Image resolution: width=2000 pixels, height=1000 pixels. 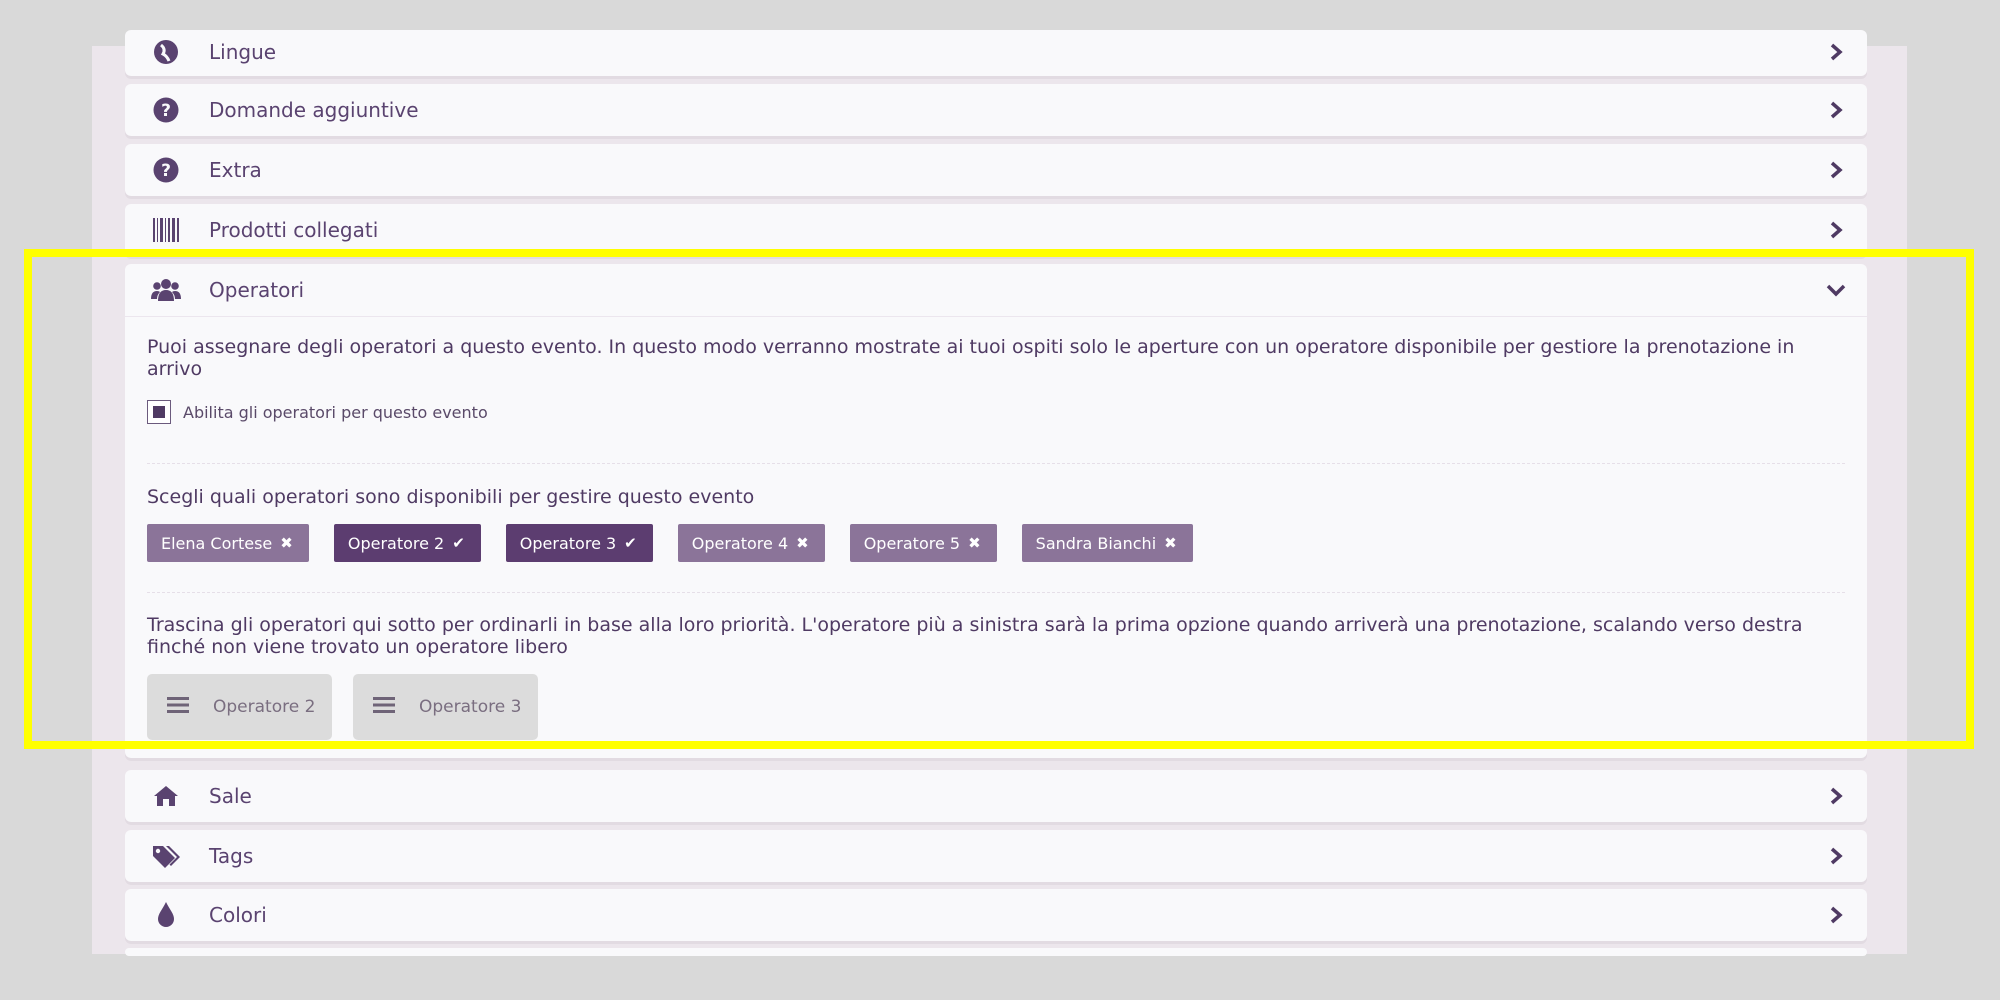 What do you see at coordinates (314, 110) in the screenshot?
I see `section-domande-label: Domande aggiuntive` at bounding box center [314, 110].